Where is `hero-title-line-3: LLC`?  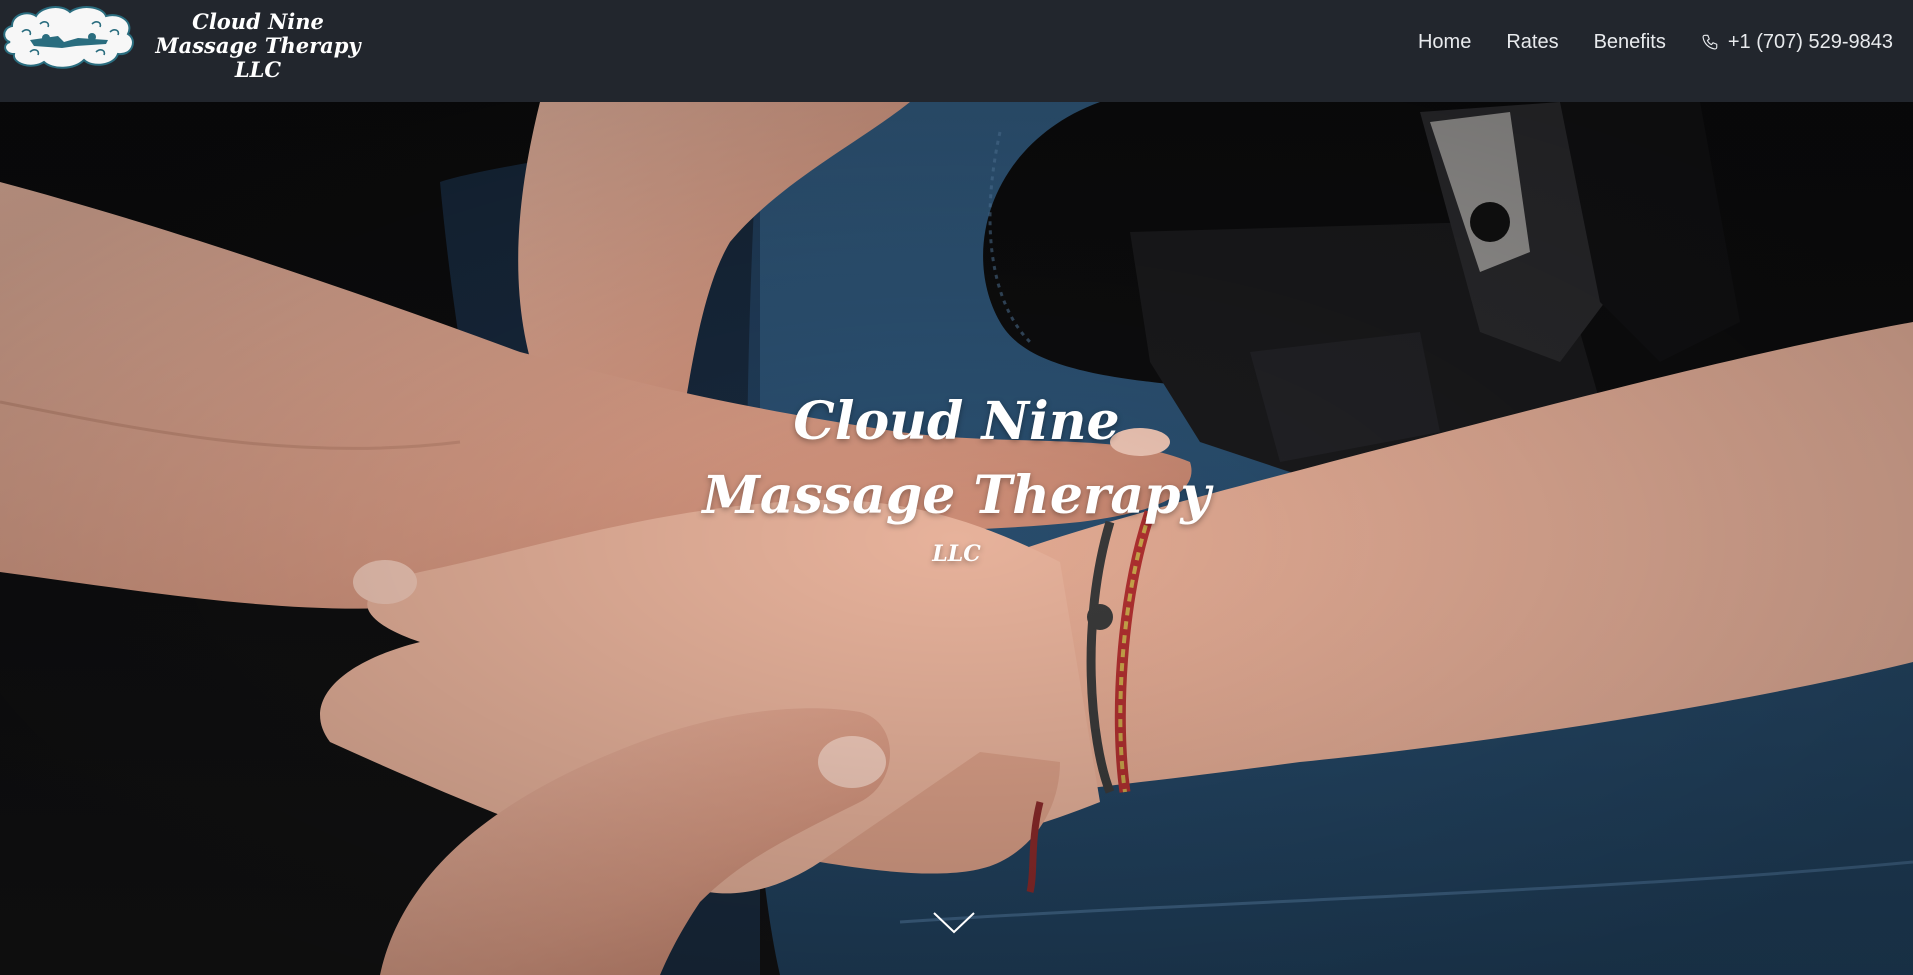
hero-title-line-3: LLC is located at coordinates (956, 554).